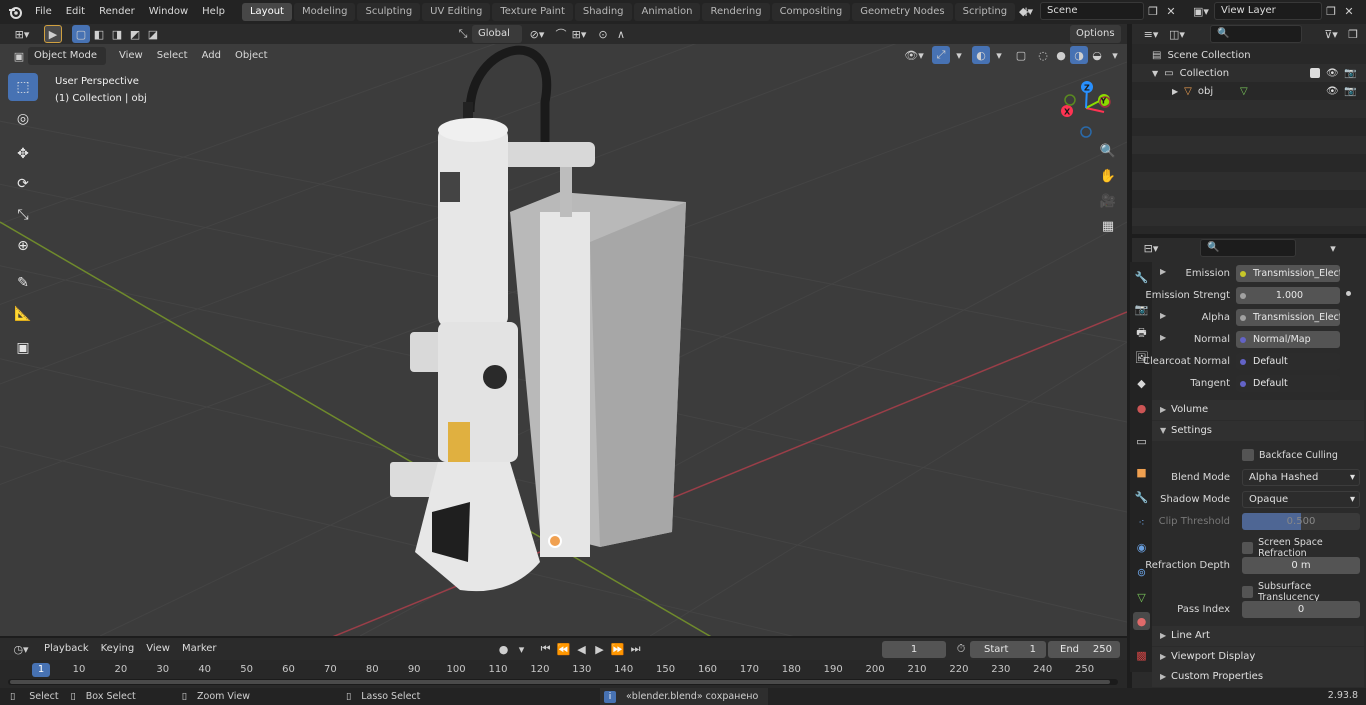 The width and height of the screenshot is (1366, 705). What do you see at coordinates (23, 119) in the screenshot?
I see `cursor-tool-icon: ◎` at bounding box center [23, 119].